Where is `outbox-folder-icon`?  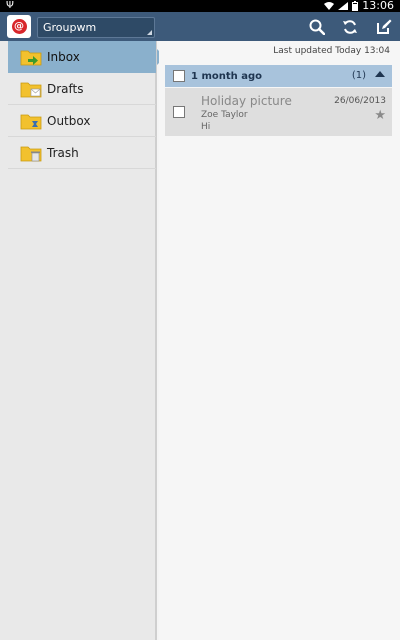 outbox-folder-icon is located at coordinates (31, 121).